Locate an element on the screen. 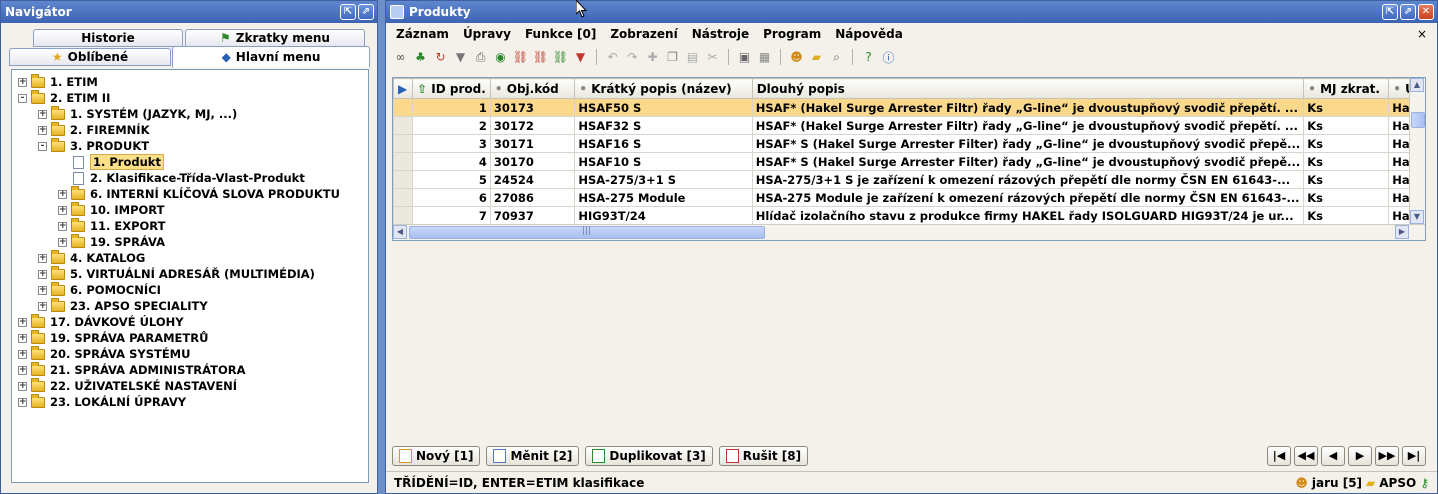  table-cell: HSAF10 S is located at coordinates (663, 161).